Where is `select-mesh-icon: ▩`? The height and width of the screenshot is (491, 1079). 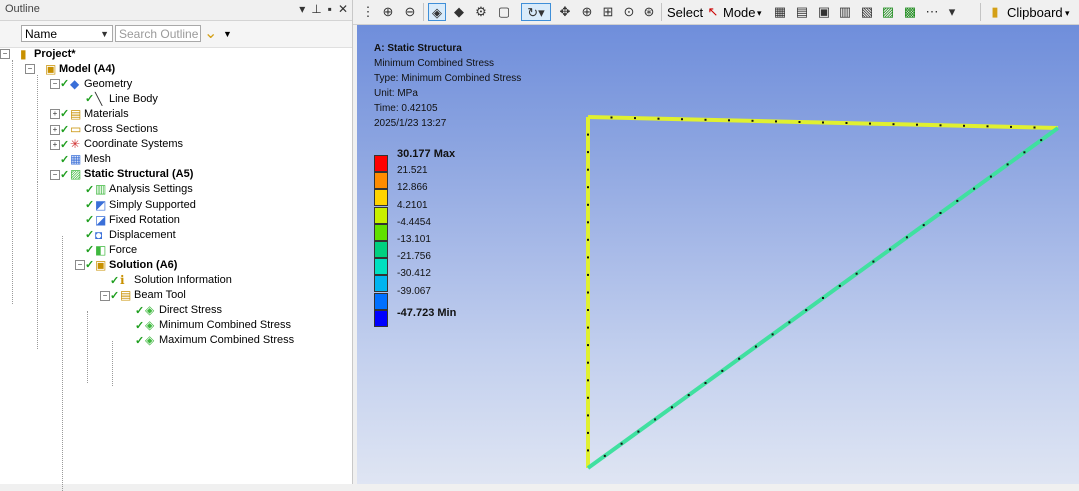 select-mesh-icon: ▩ is located at coordinates (910, 12).